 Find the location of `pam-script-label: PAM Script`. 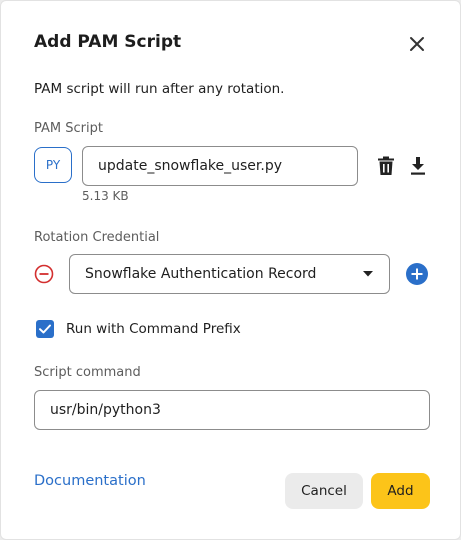

pam-script-label: PAM Script is located at coordinates (68, 128).